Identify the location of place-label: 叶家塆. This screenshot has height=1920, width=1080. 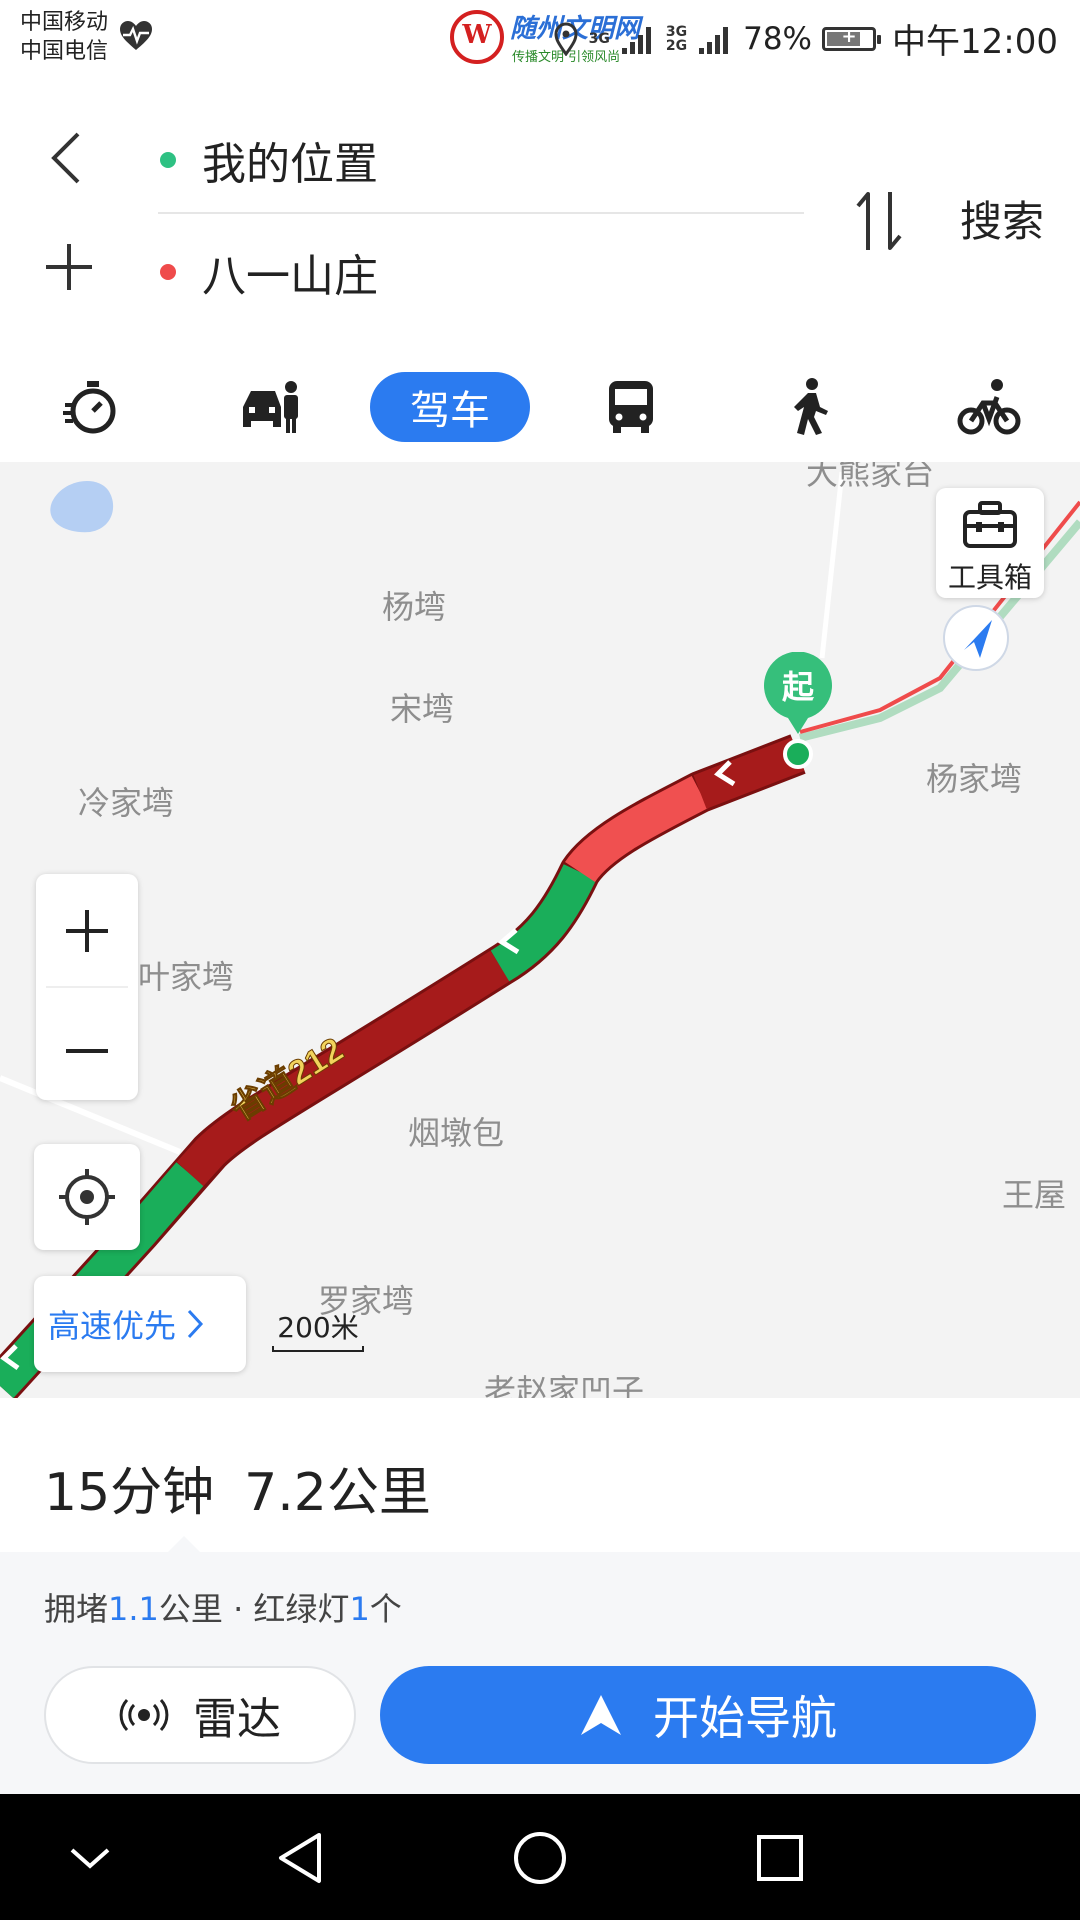
(186, 977).